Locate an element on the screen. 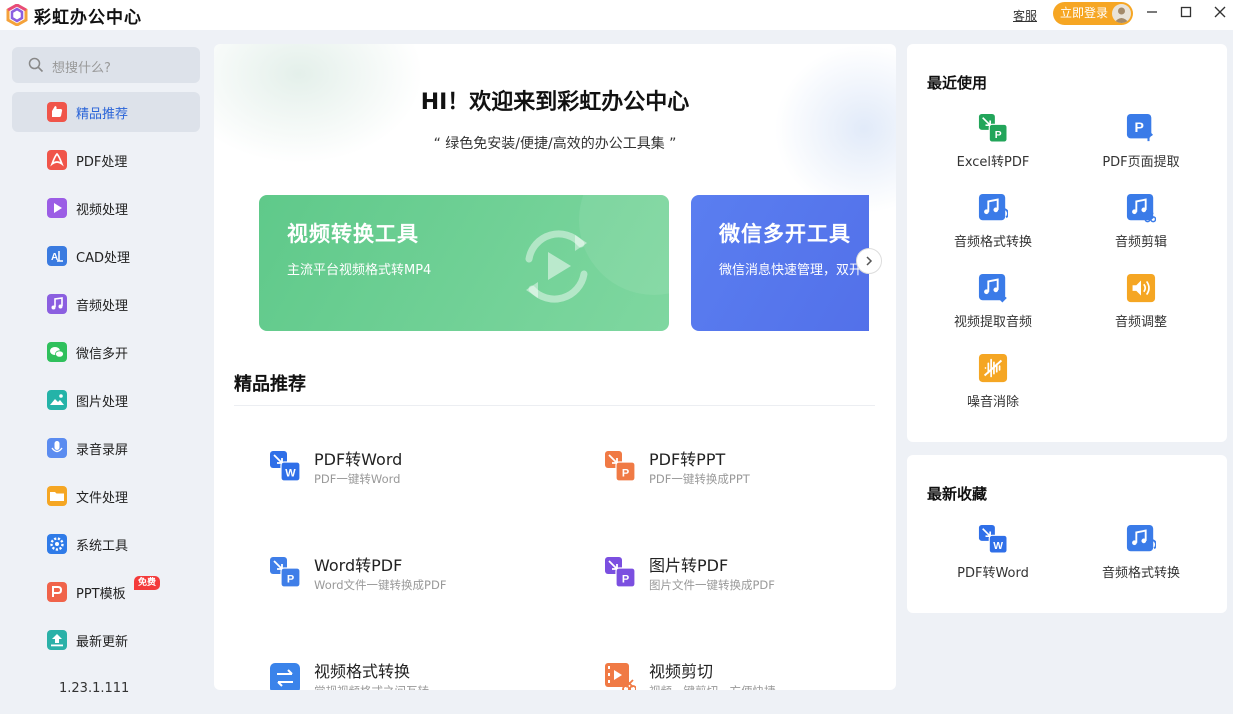 Image resolution: width=1233 pixels, height=714 pixels. audio-icon is located at coordinates (57, 304).